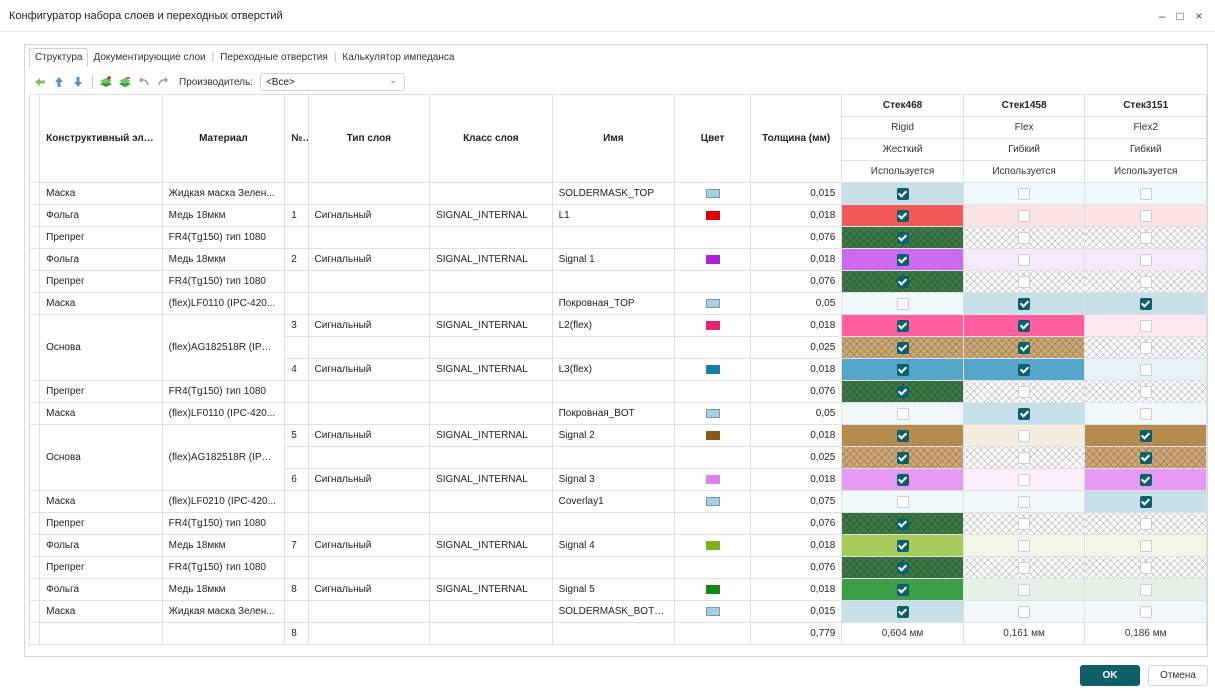 The image size is (1215, 691). I want to click on material-cell: Медь 18мкм, so click(223, 545).